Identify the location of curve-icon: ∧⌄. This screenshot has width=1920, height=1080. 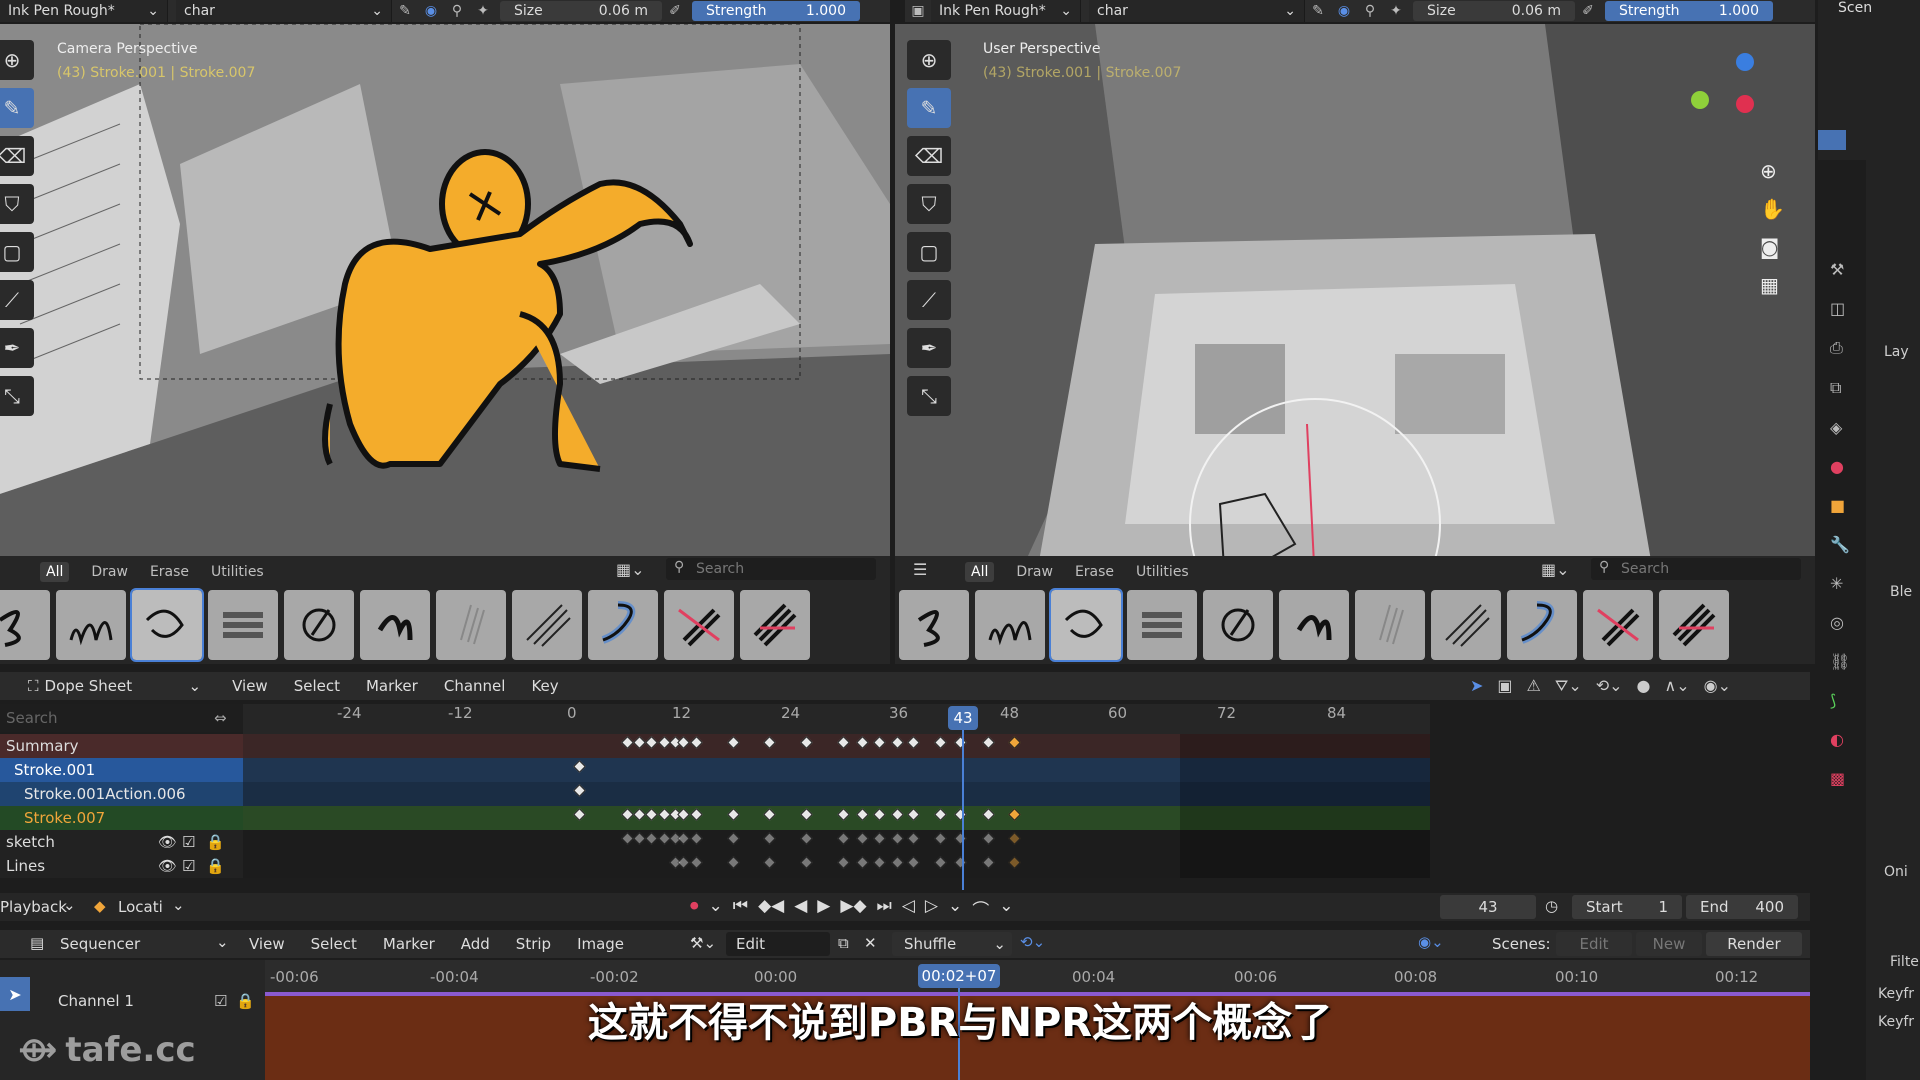
(1677, 686).